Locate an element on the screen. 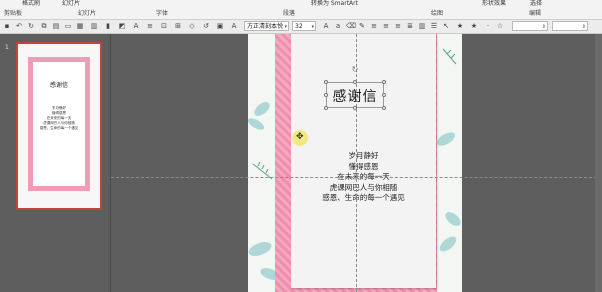 The width and height of the screenshot is (602, 292). slide-title: 感谢信 is located at coordinates (355, 96).